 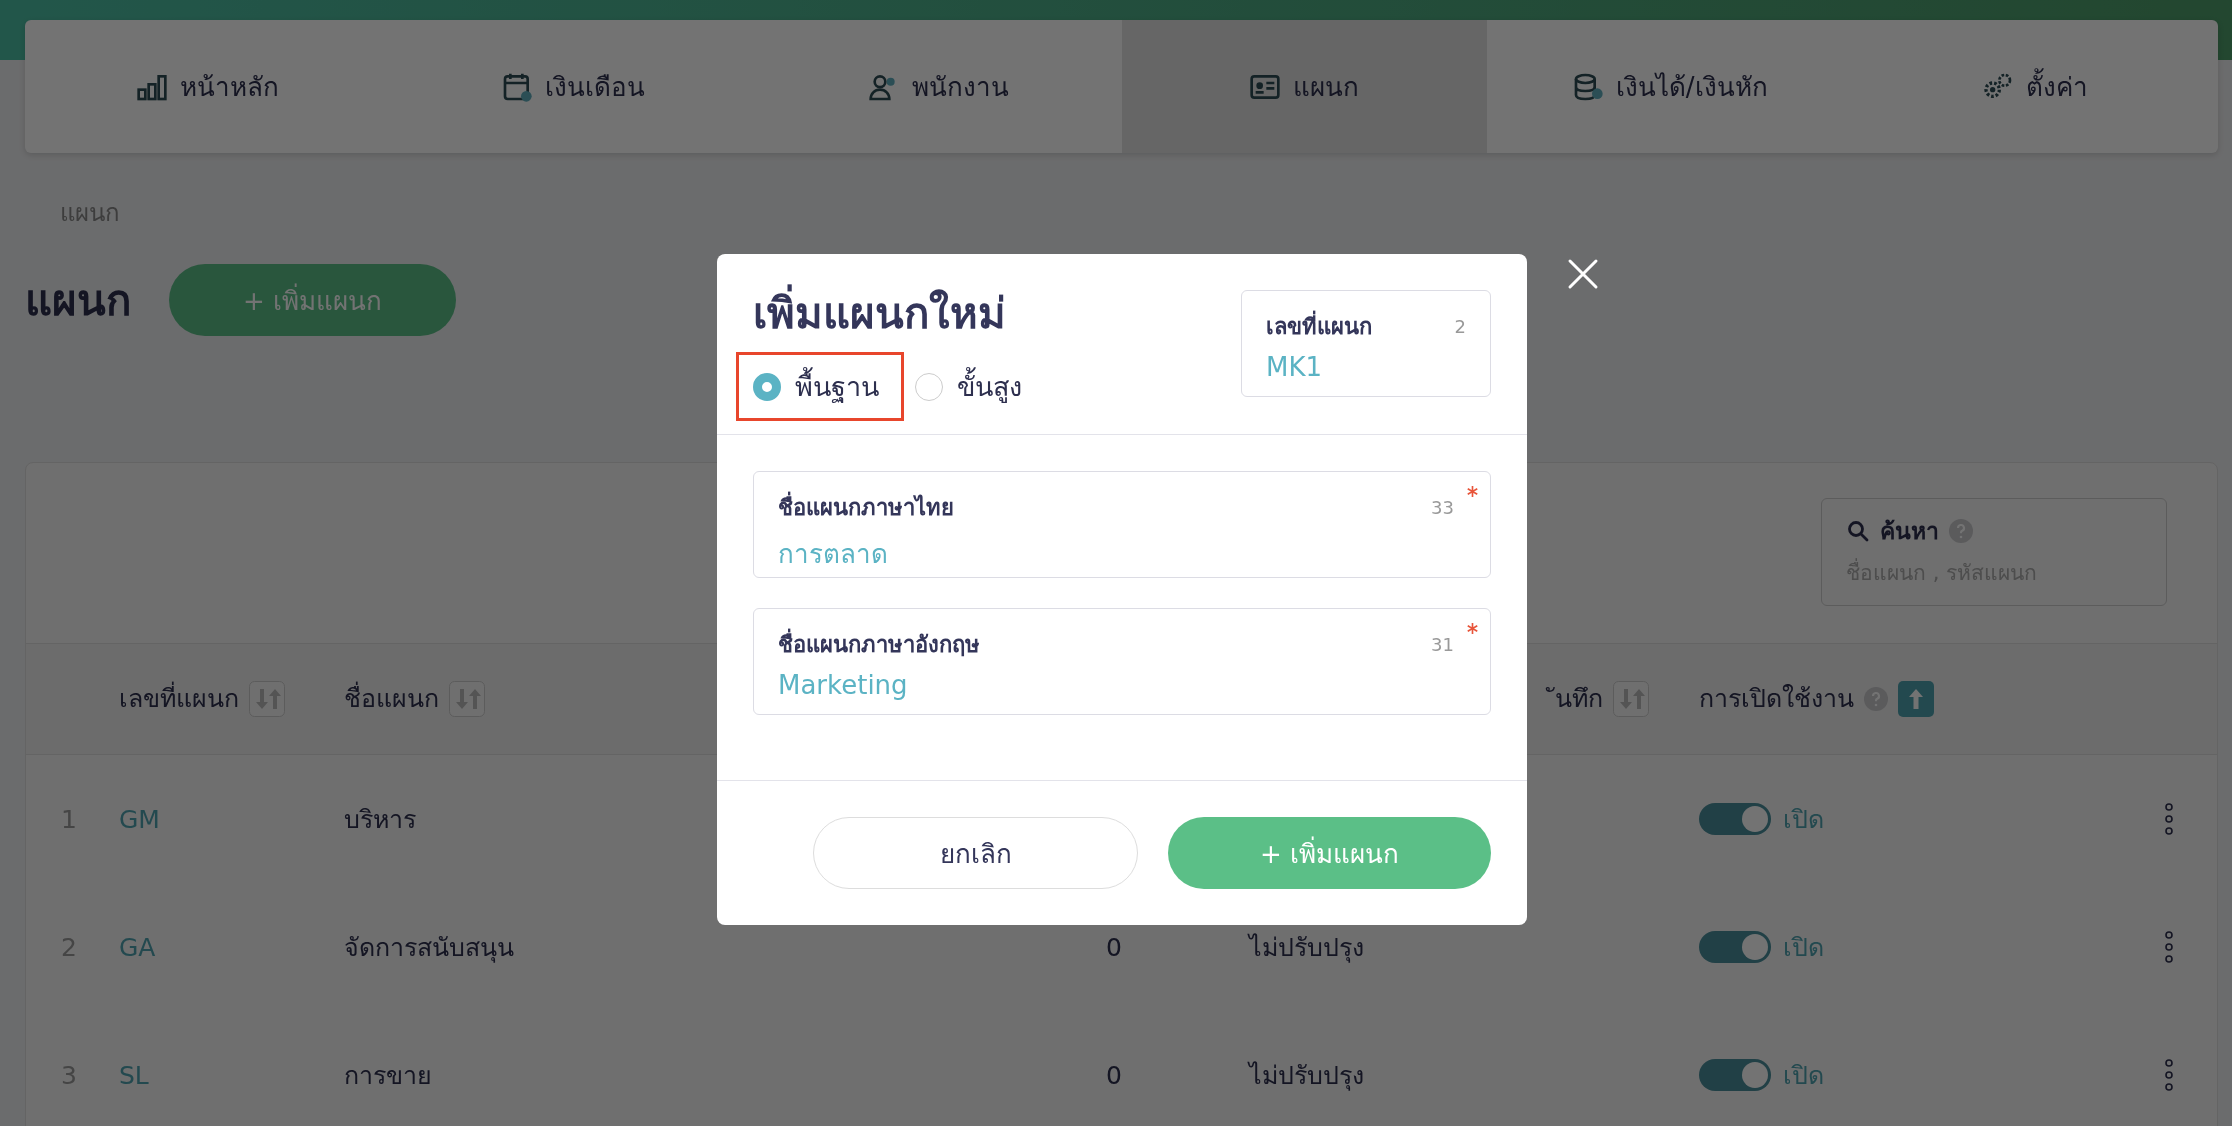 What do you see at coordinates (1304, 86) in the screenshot?
I see `nav-tab: แผนก` at bounding box center [1304, 86].